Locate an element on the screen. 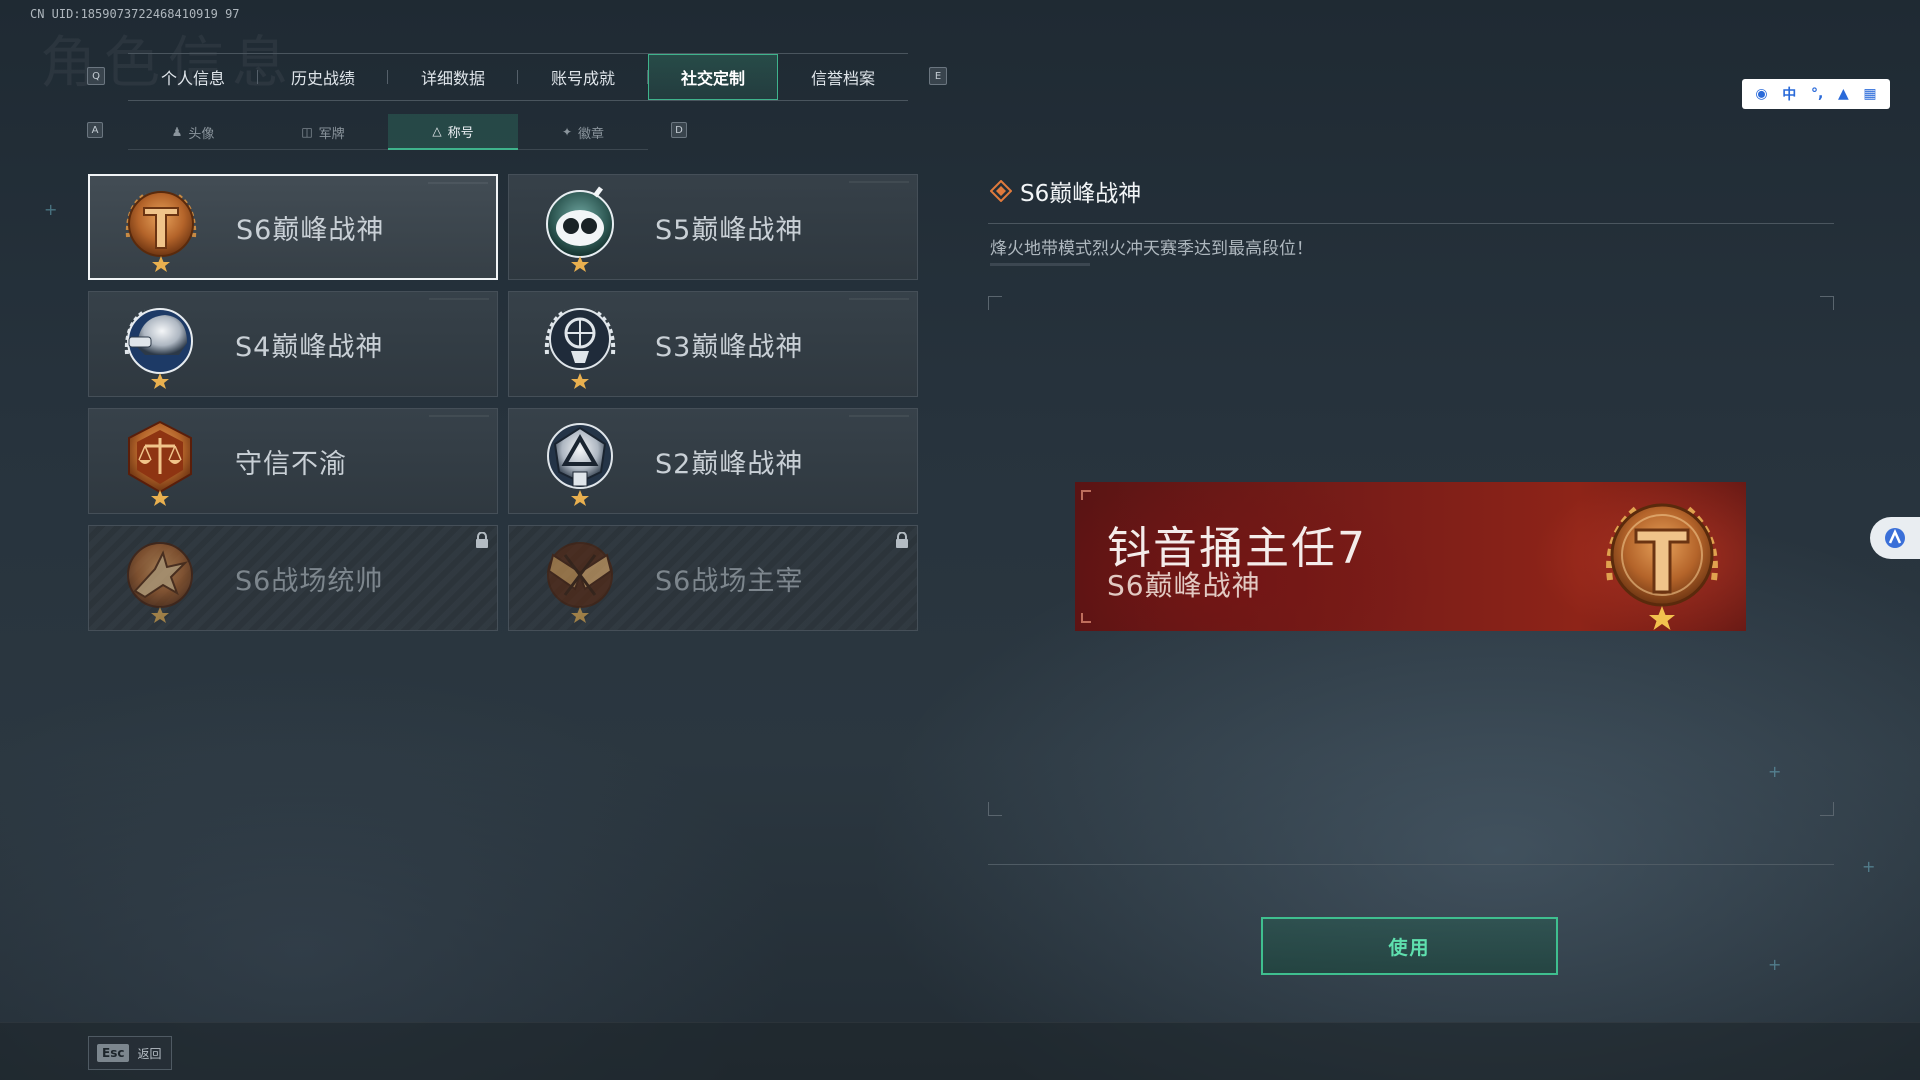 The height and width of the screenshot is (1080, 1920). title-card-label: S4巅峰战神 is located at coordinates (309, 347).